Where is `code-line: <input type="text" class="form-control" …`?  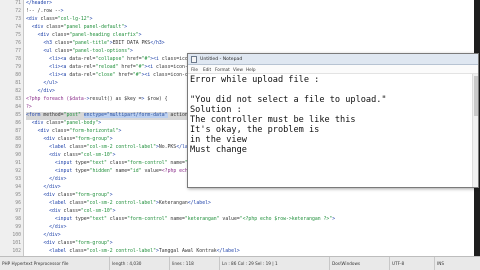 code-line: <input type="text" class="form-control" … is located at coordinates (253, 220).